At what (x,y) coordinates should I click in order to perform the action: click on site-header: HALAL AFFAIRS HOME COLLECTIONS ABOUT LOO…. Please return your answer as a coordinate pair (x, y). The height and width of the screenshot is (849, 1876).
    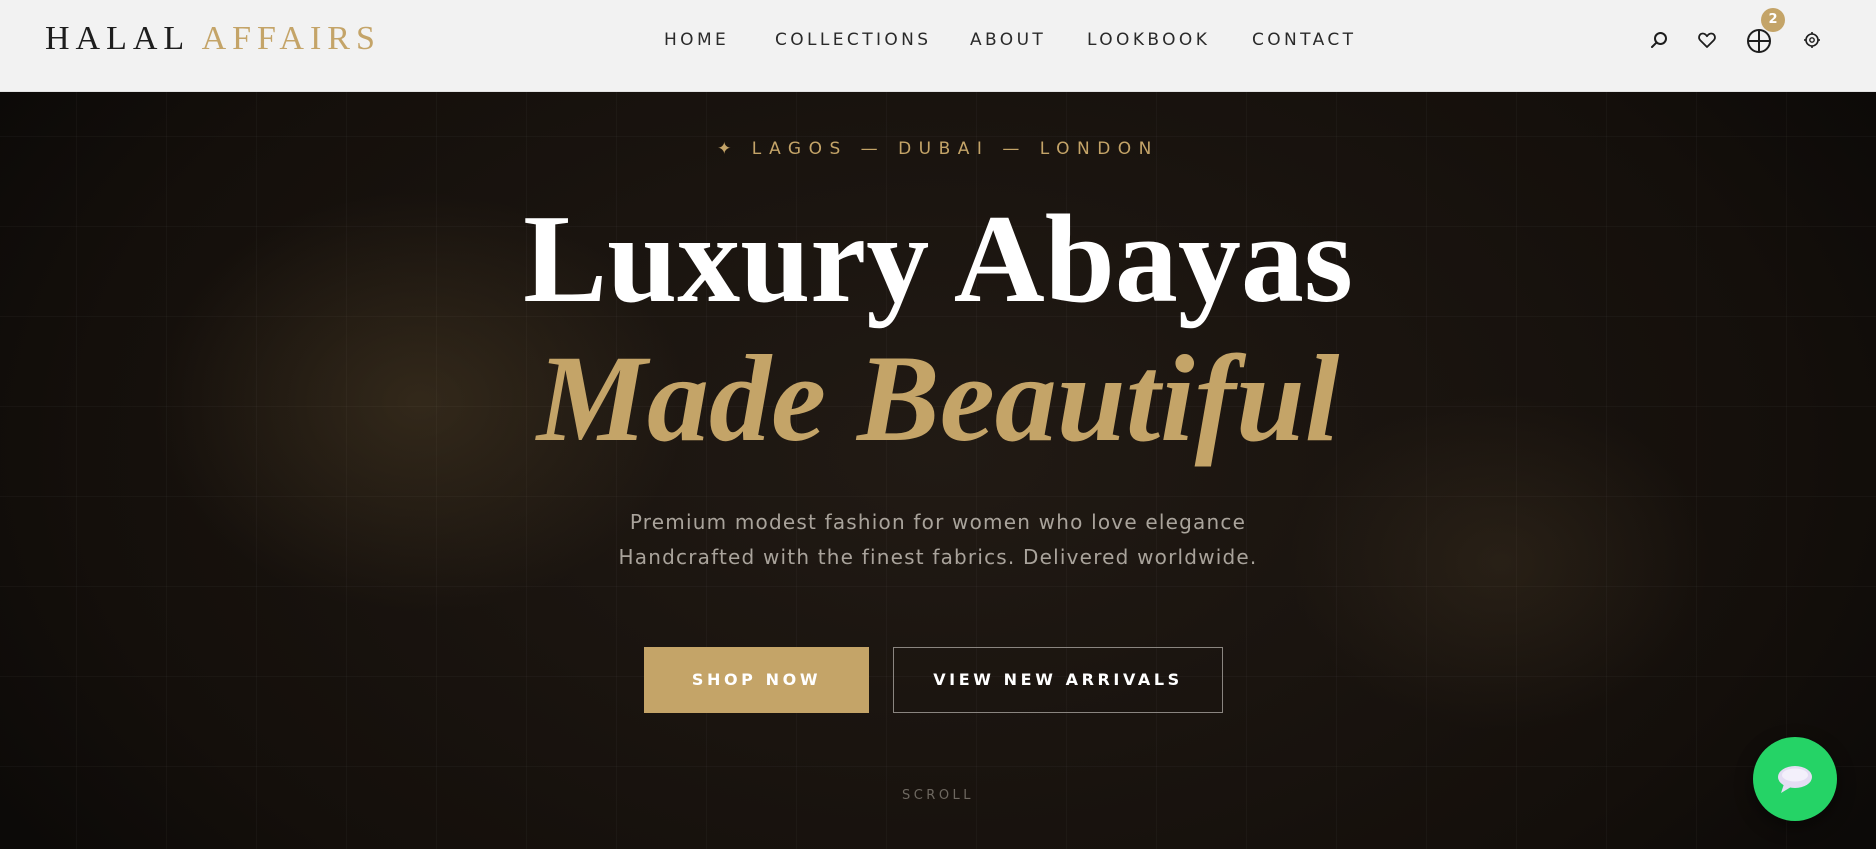
    Looking at the image, I should click on (938, 46).